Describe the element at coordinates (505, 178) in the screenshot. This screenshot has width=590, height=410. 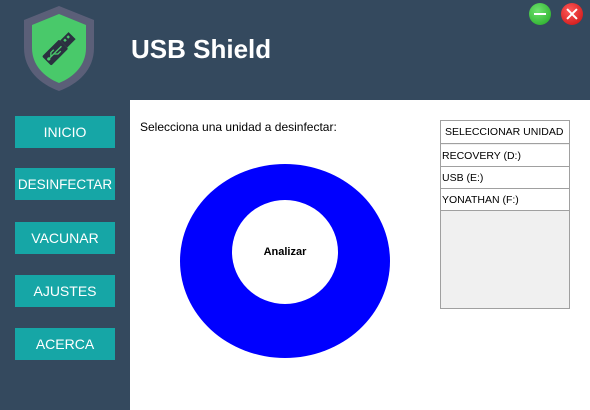
I see `drive-item-usb: USB (E:)` at that location.